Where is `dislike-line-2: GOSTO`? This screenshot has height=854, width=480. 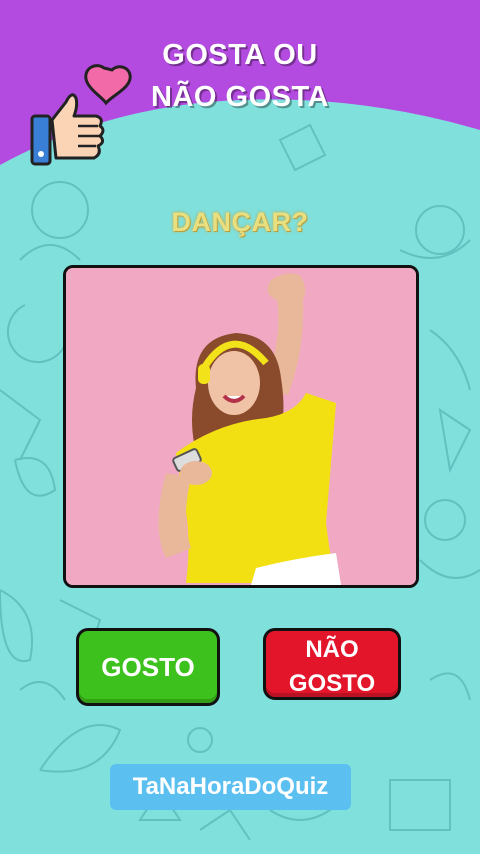
dislike-line-2: GOSTO is located at coordinates (332, 683).